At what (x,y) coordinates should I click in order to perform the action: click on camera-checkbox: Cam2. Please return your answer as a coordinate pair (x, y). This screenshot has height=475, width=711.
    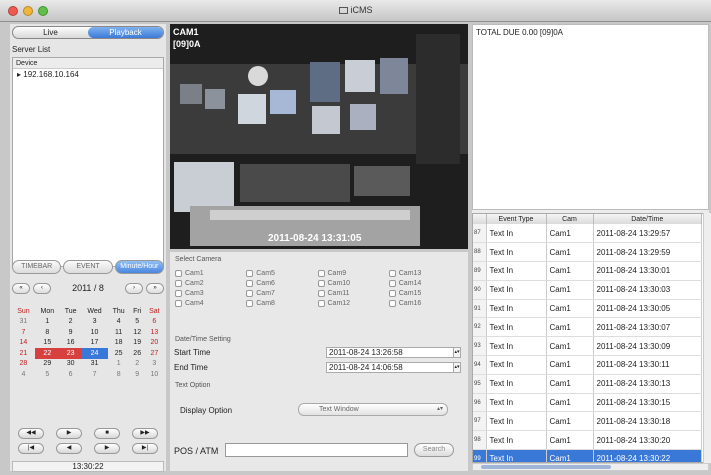
    Looking at the image, I should click on (210, 283).